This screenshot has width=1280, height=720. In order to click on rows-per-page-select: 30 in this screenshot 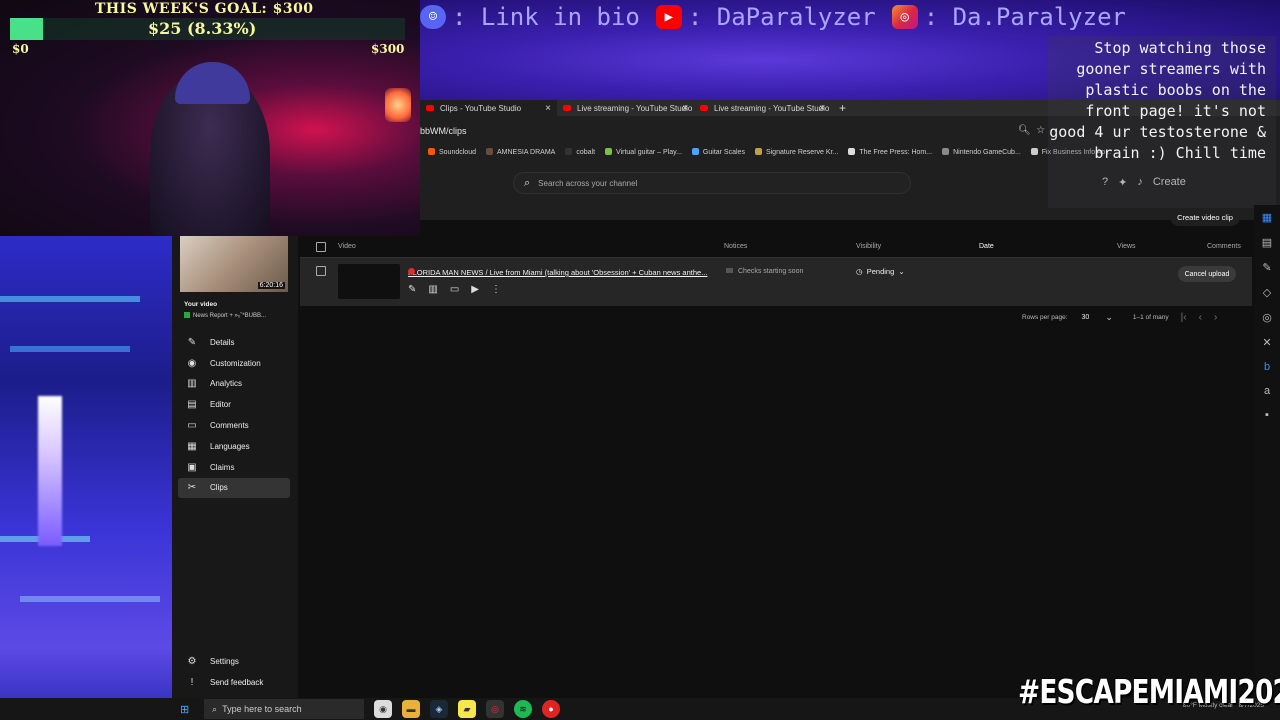, I will do `click(1086, 317)`.